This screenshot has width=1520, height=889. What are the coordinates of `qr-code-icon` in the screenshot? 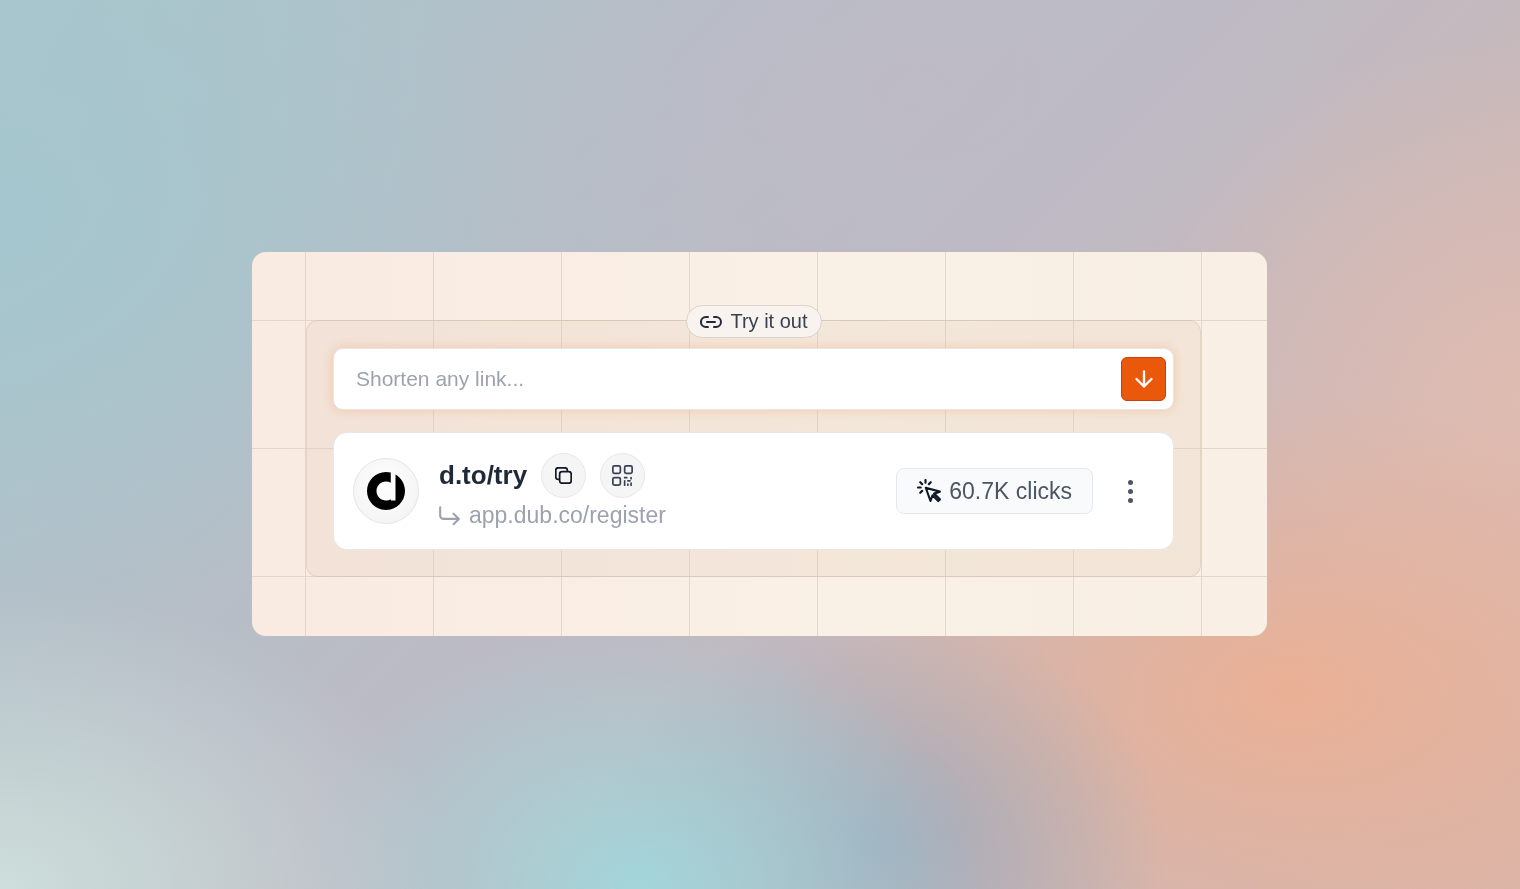 It's located at (623, 475).